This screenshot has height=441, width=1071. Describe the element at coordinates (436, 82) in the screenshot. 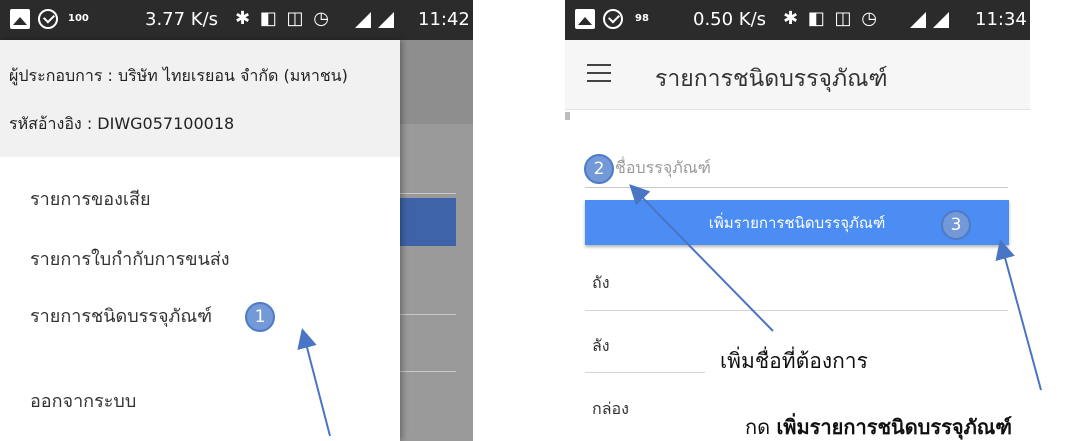

I see `app-toolbar-dimmed` at that location.